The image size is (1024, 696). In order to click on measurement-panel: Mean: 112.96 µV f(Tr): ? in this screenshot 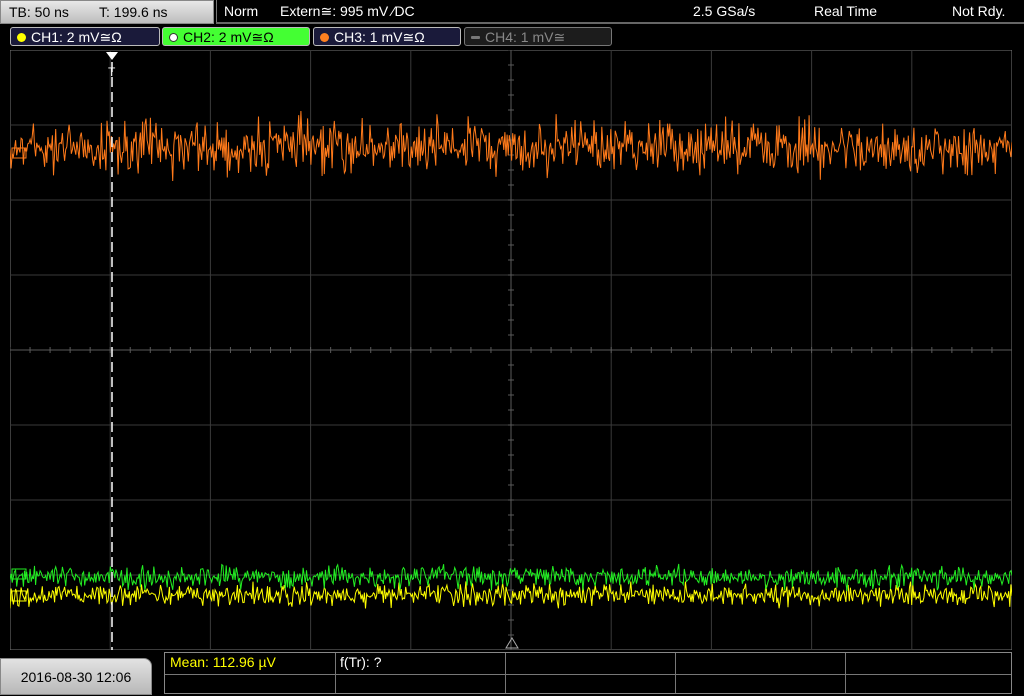, I will do `click(588, 673)`.